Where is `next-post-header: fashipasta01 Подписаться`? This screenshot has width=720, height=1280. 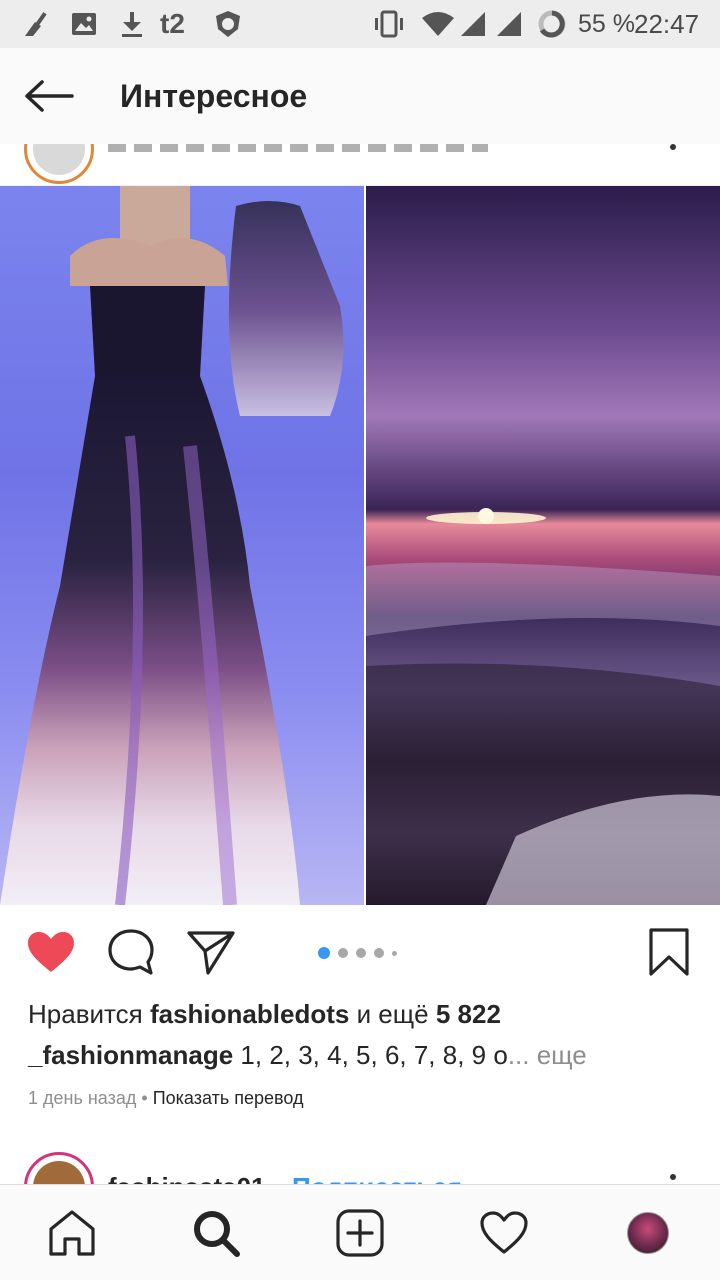
next-post-header: fashipasta01 Подписаться is located at coordinates (360, 1167).